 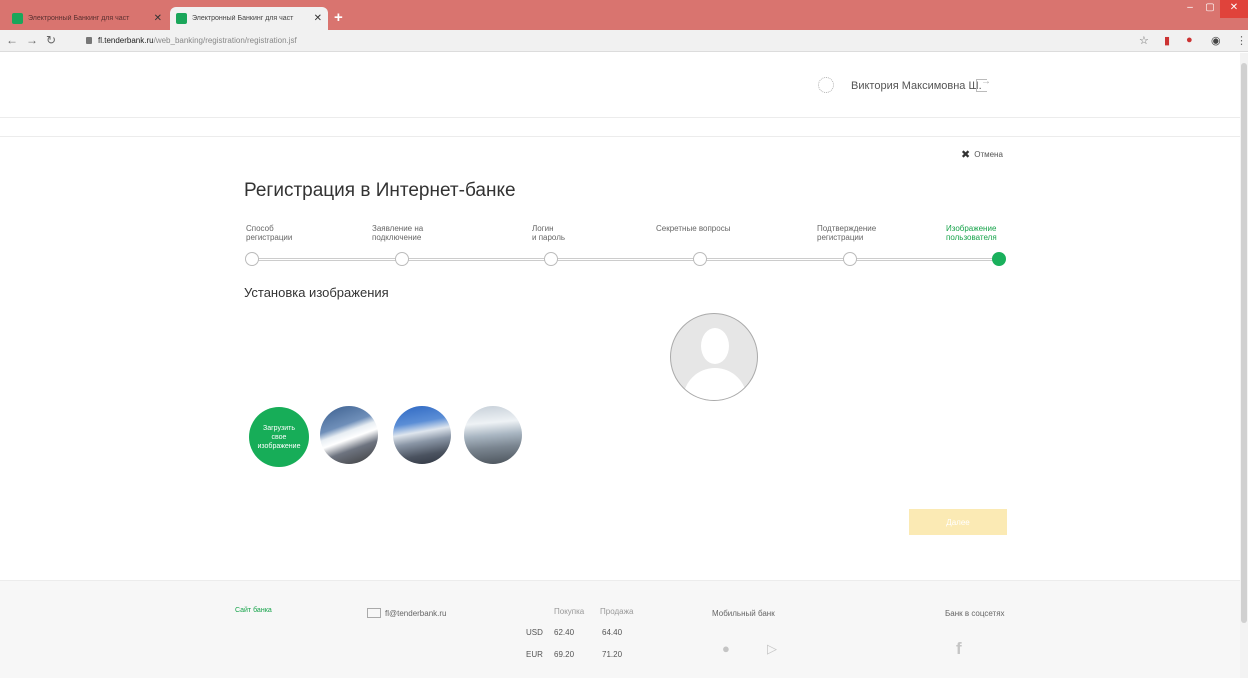 What do you see at coordinates (772, 649) in the screenshot?
I see `google-play-icon: ▷` at bounding box center [772, 649].